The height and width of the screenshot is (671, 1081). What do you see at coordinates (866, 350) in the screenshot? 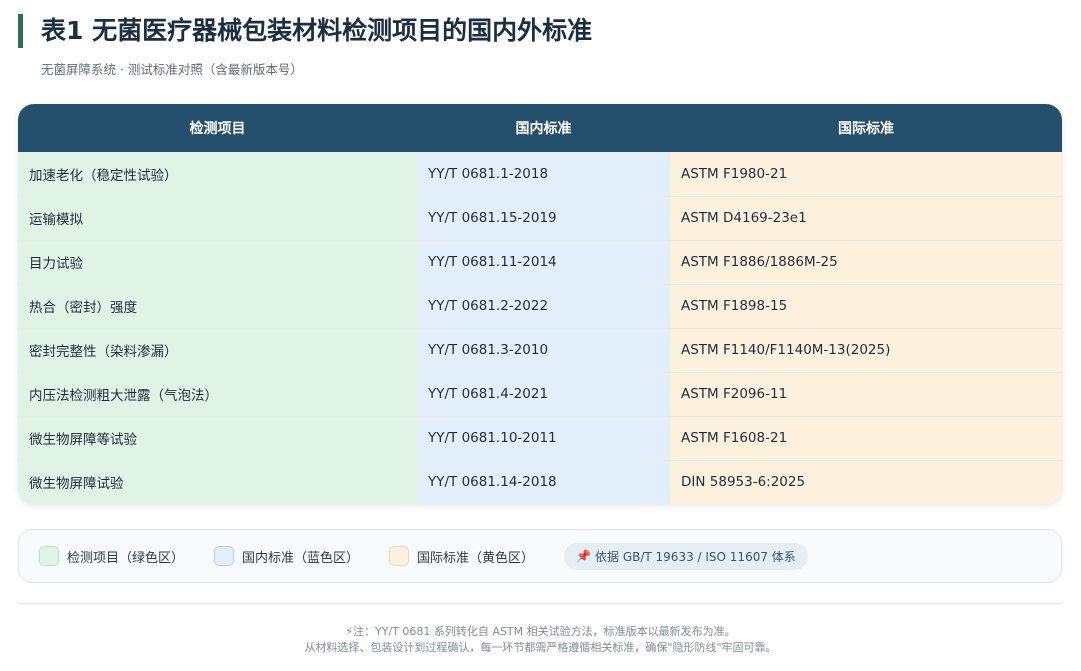
I see `international-standard-cell: ASTM F1140/F1140M-13(2025)` at bounding box center [866, 350].